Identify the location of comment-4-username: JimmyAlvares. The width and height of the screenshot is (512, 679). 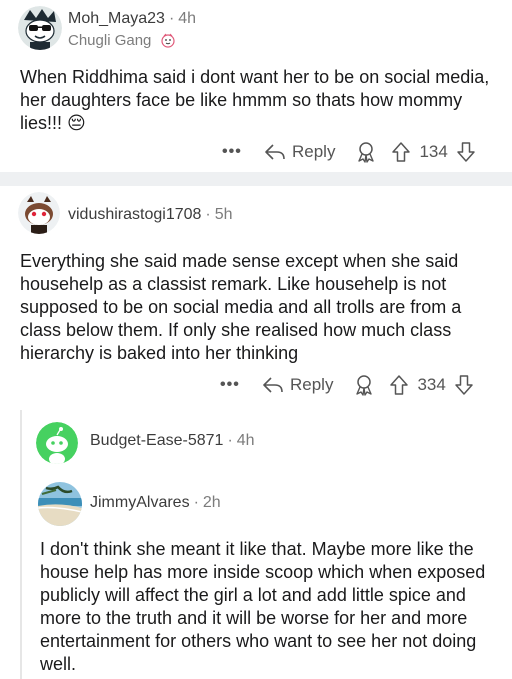
(140, 502).